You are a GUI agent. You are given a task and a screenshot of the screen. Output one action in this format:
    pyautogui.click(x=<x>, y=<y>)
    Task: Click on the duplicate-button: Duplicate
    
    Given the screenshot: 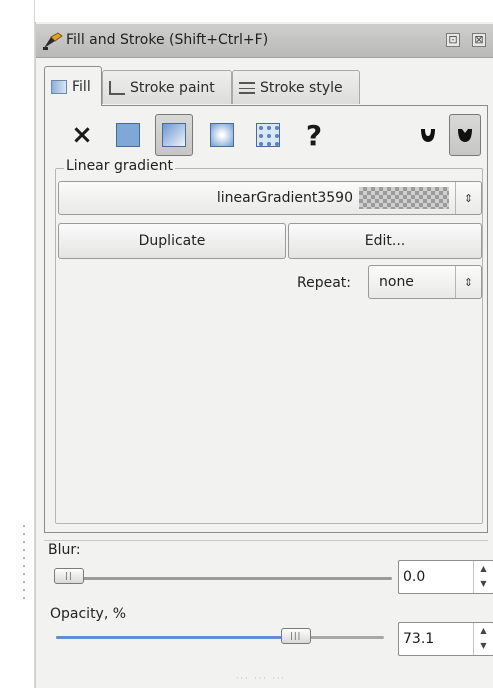 What is the action you would take?
    pyautogui.click(x=172, y=241)
    